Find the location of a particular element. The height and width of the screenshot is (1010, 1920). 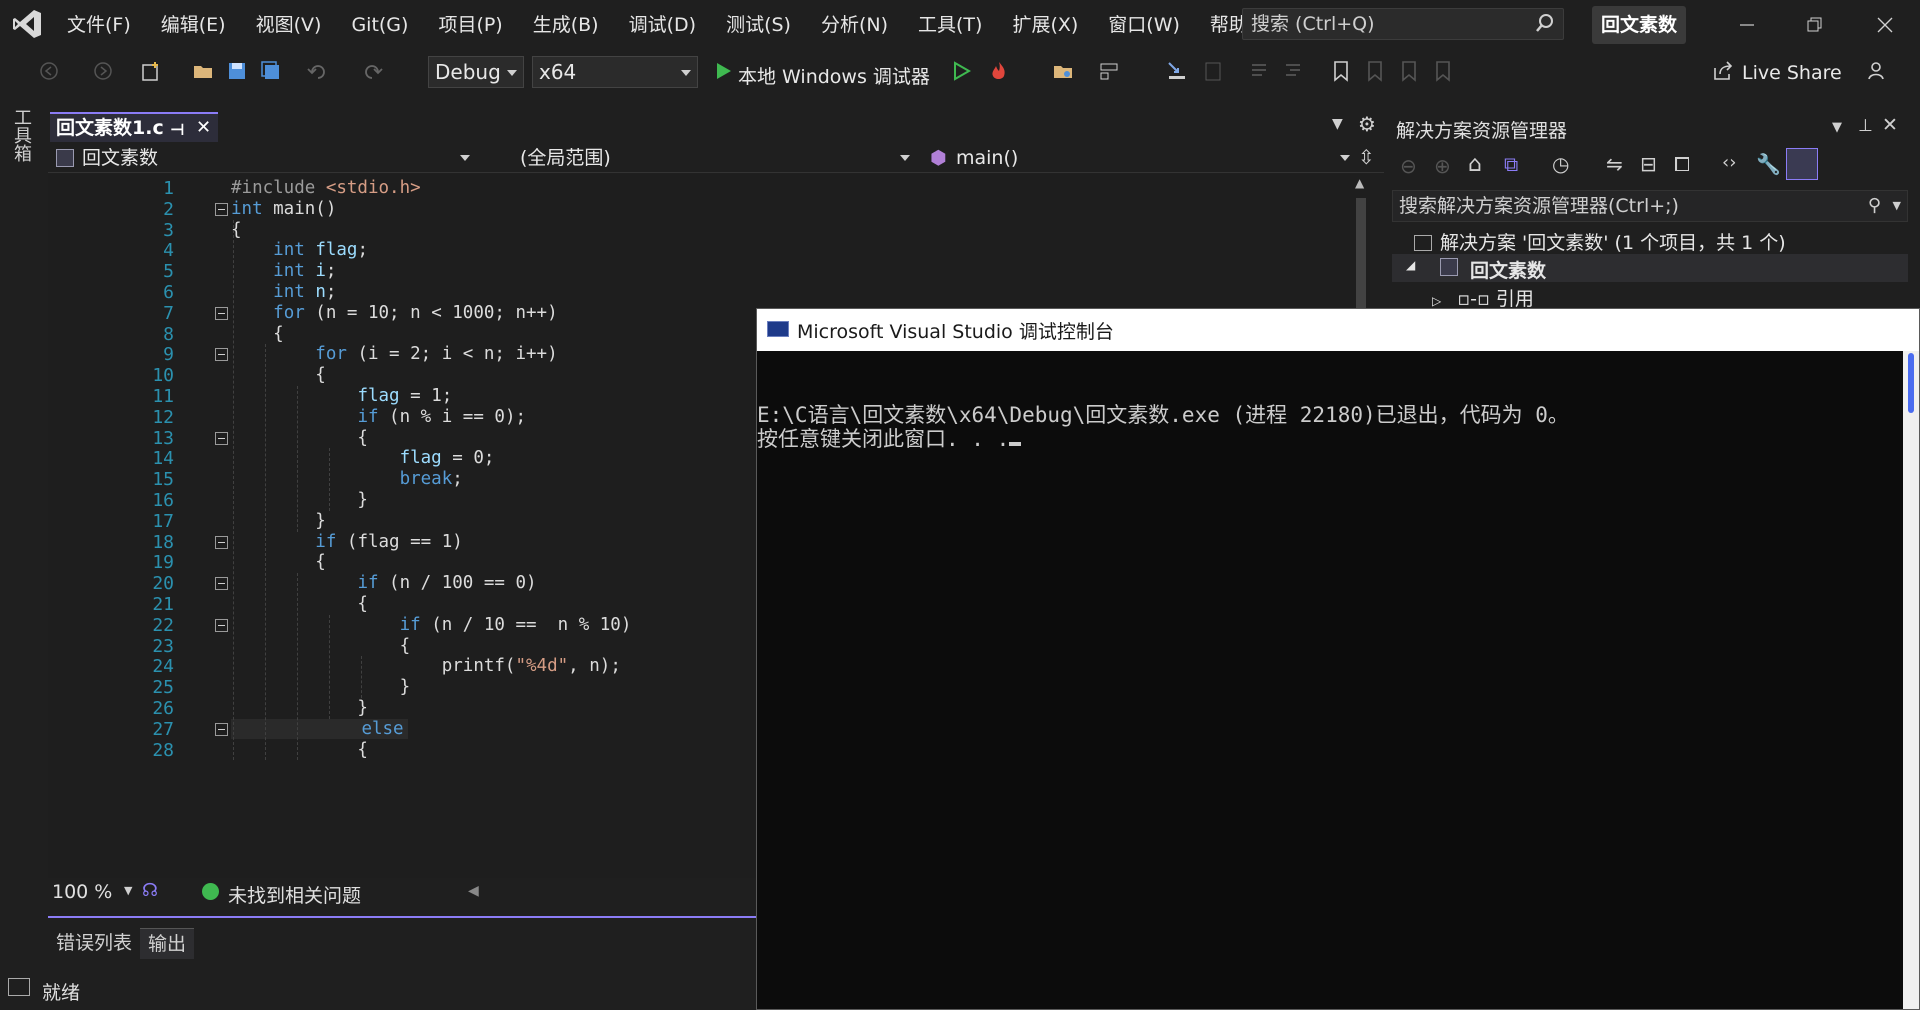

tree-item-project: ◢ 回文素数 is located at coordinates (1650, 268).